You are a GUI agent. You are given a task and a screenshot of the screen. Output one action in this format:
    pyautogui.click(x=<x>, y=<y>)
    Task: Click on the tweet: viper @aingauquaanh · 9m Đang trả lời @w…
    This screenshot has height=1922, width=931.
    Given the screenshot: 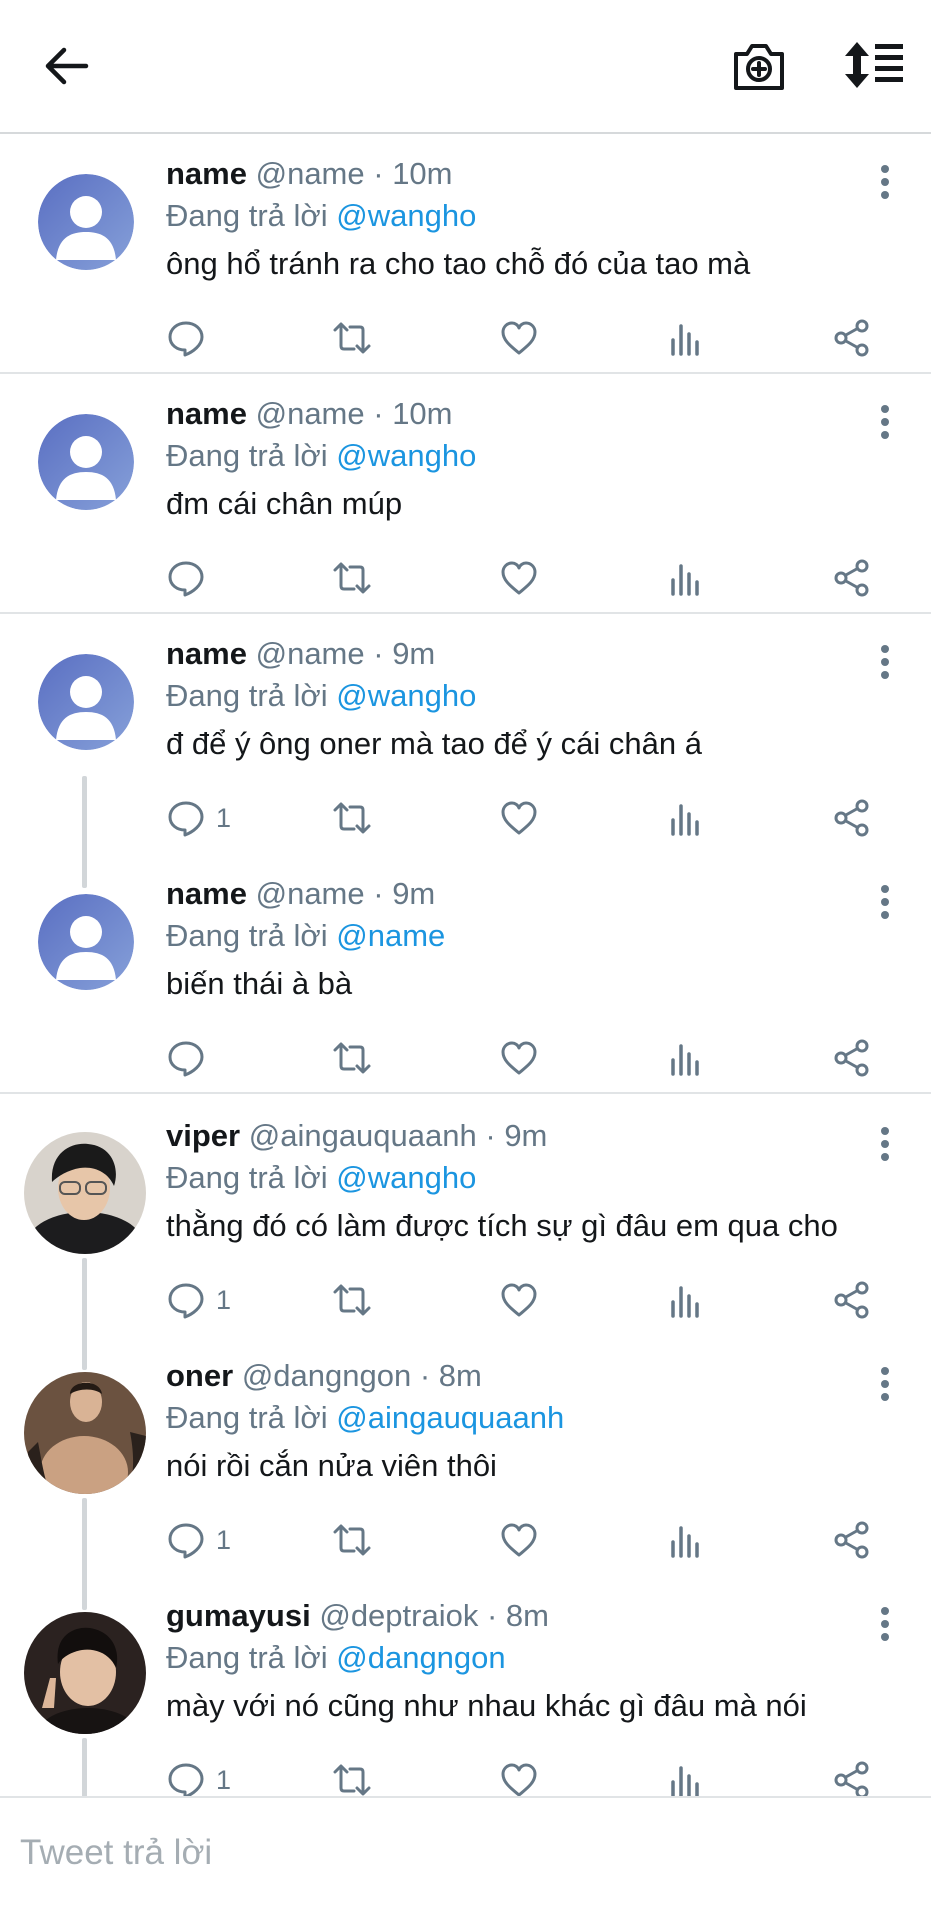 What is the action you would take?
    pyautogui.click(x=465, y=1233)
    